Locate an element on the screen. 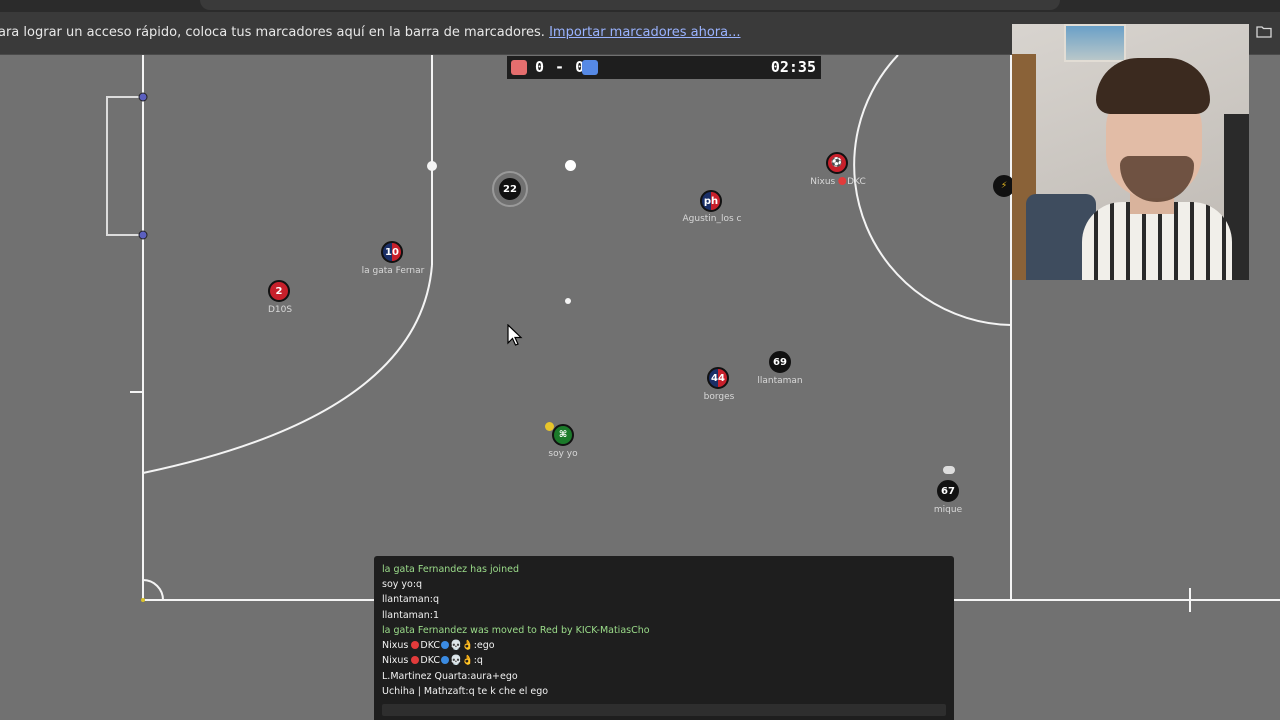 This screenshot has height=720, width=1280. webcam-overlay is located at coordinates (1130, 152).